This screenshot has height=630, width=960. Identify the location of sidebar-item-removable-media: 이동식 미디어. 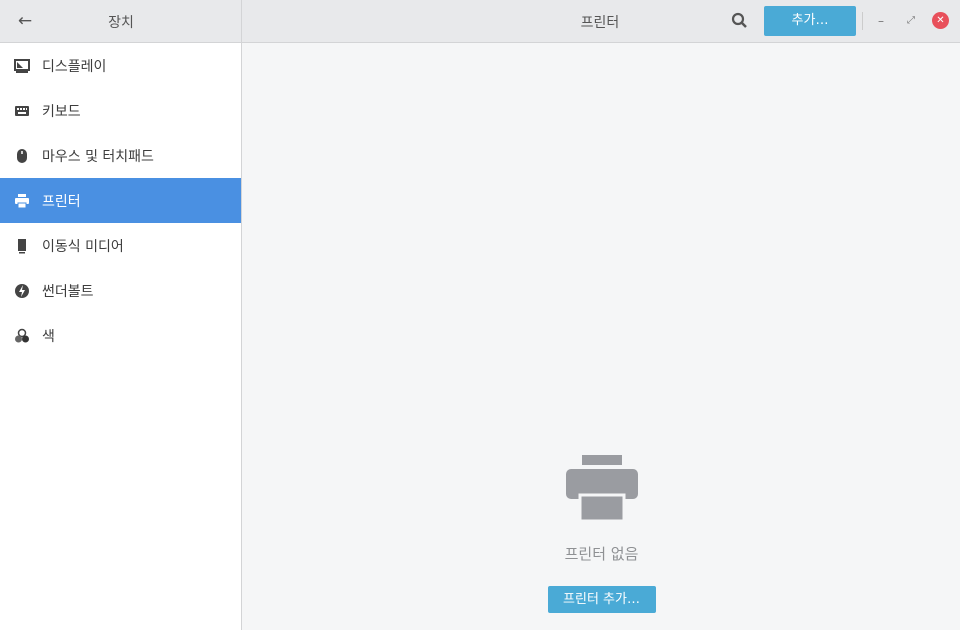
(120, 245).